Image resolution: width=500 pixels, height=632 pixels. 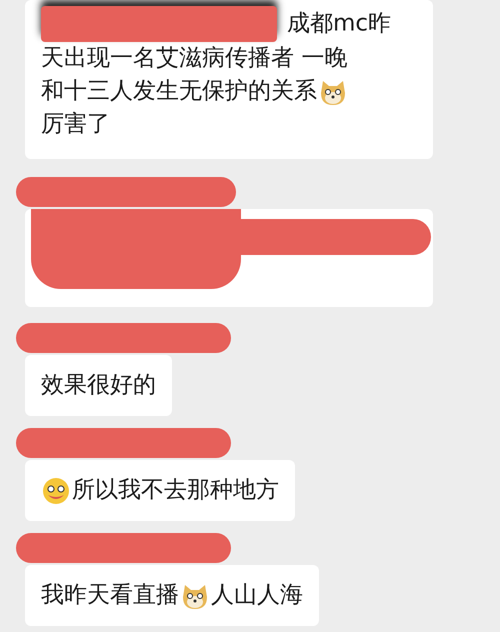 I want to click on message-text: 和十三人发生无保护的关系, so click(x=179, y=91).